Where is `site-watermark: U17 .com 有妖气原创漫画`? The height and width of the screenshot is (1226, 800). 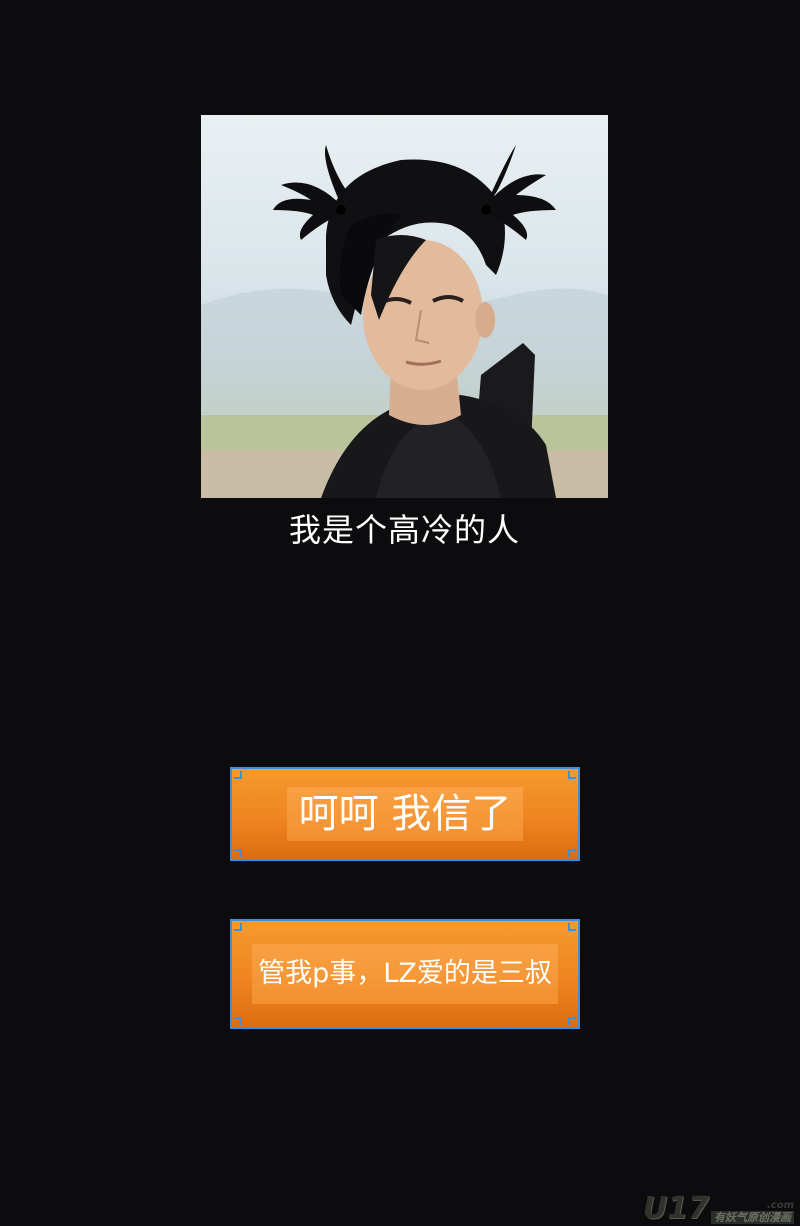 site-watermark: U17 .com 有妖气原创漫画 is located at coordinates (718, 1209).